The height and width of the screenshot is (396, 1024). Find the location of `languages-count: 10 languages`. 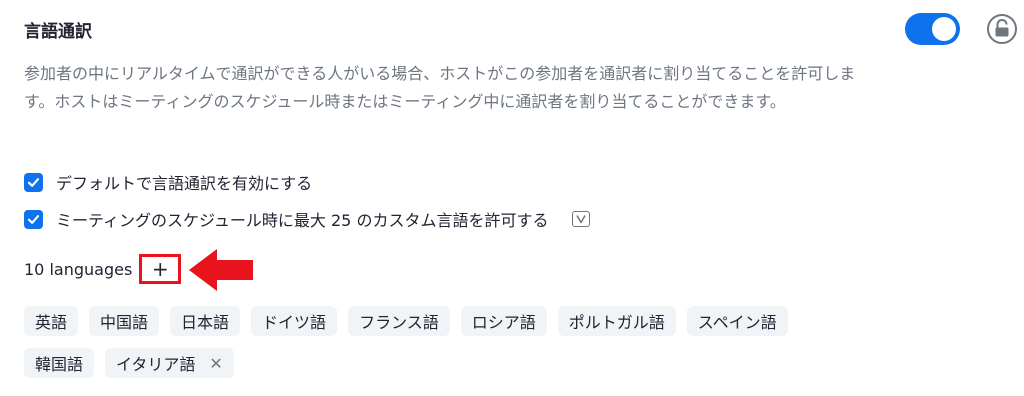

languages-count: 10 languages is located at coordinates (78, 269).